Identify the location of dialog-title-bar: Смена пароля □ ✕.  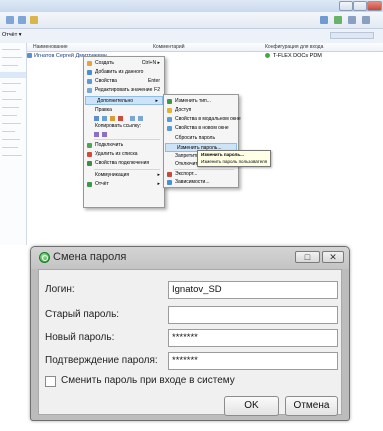
(190, 258).